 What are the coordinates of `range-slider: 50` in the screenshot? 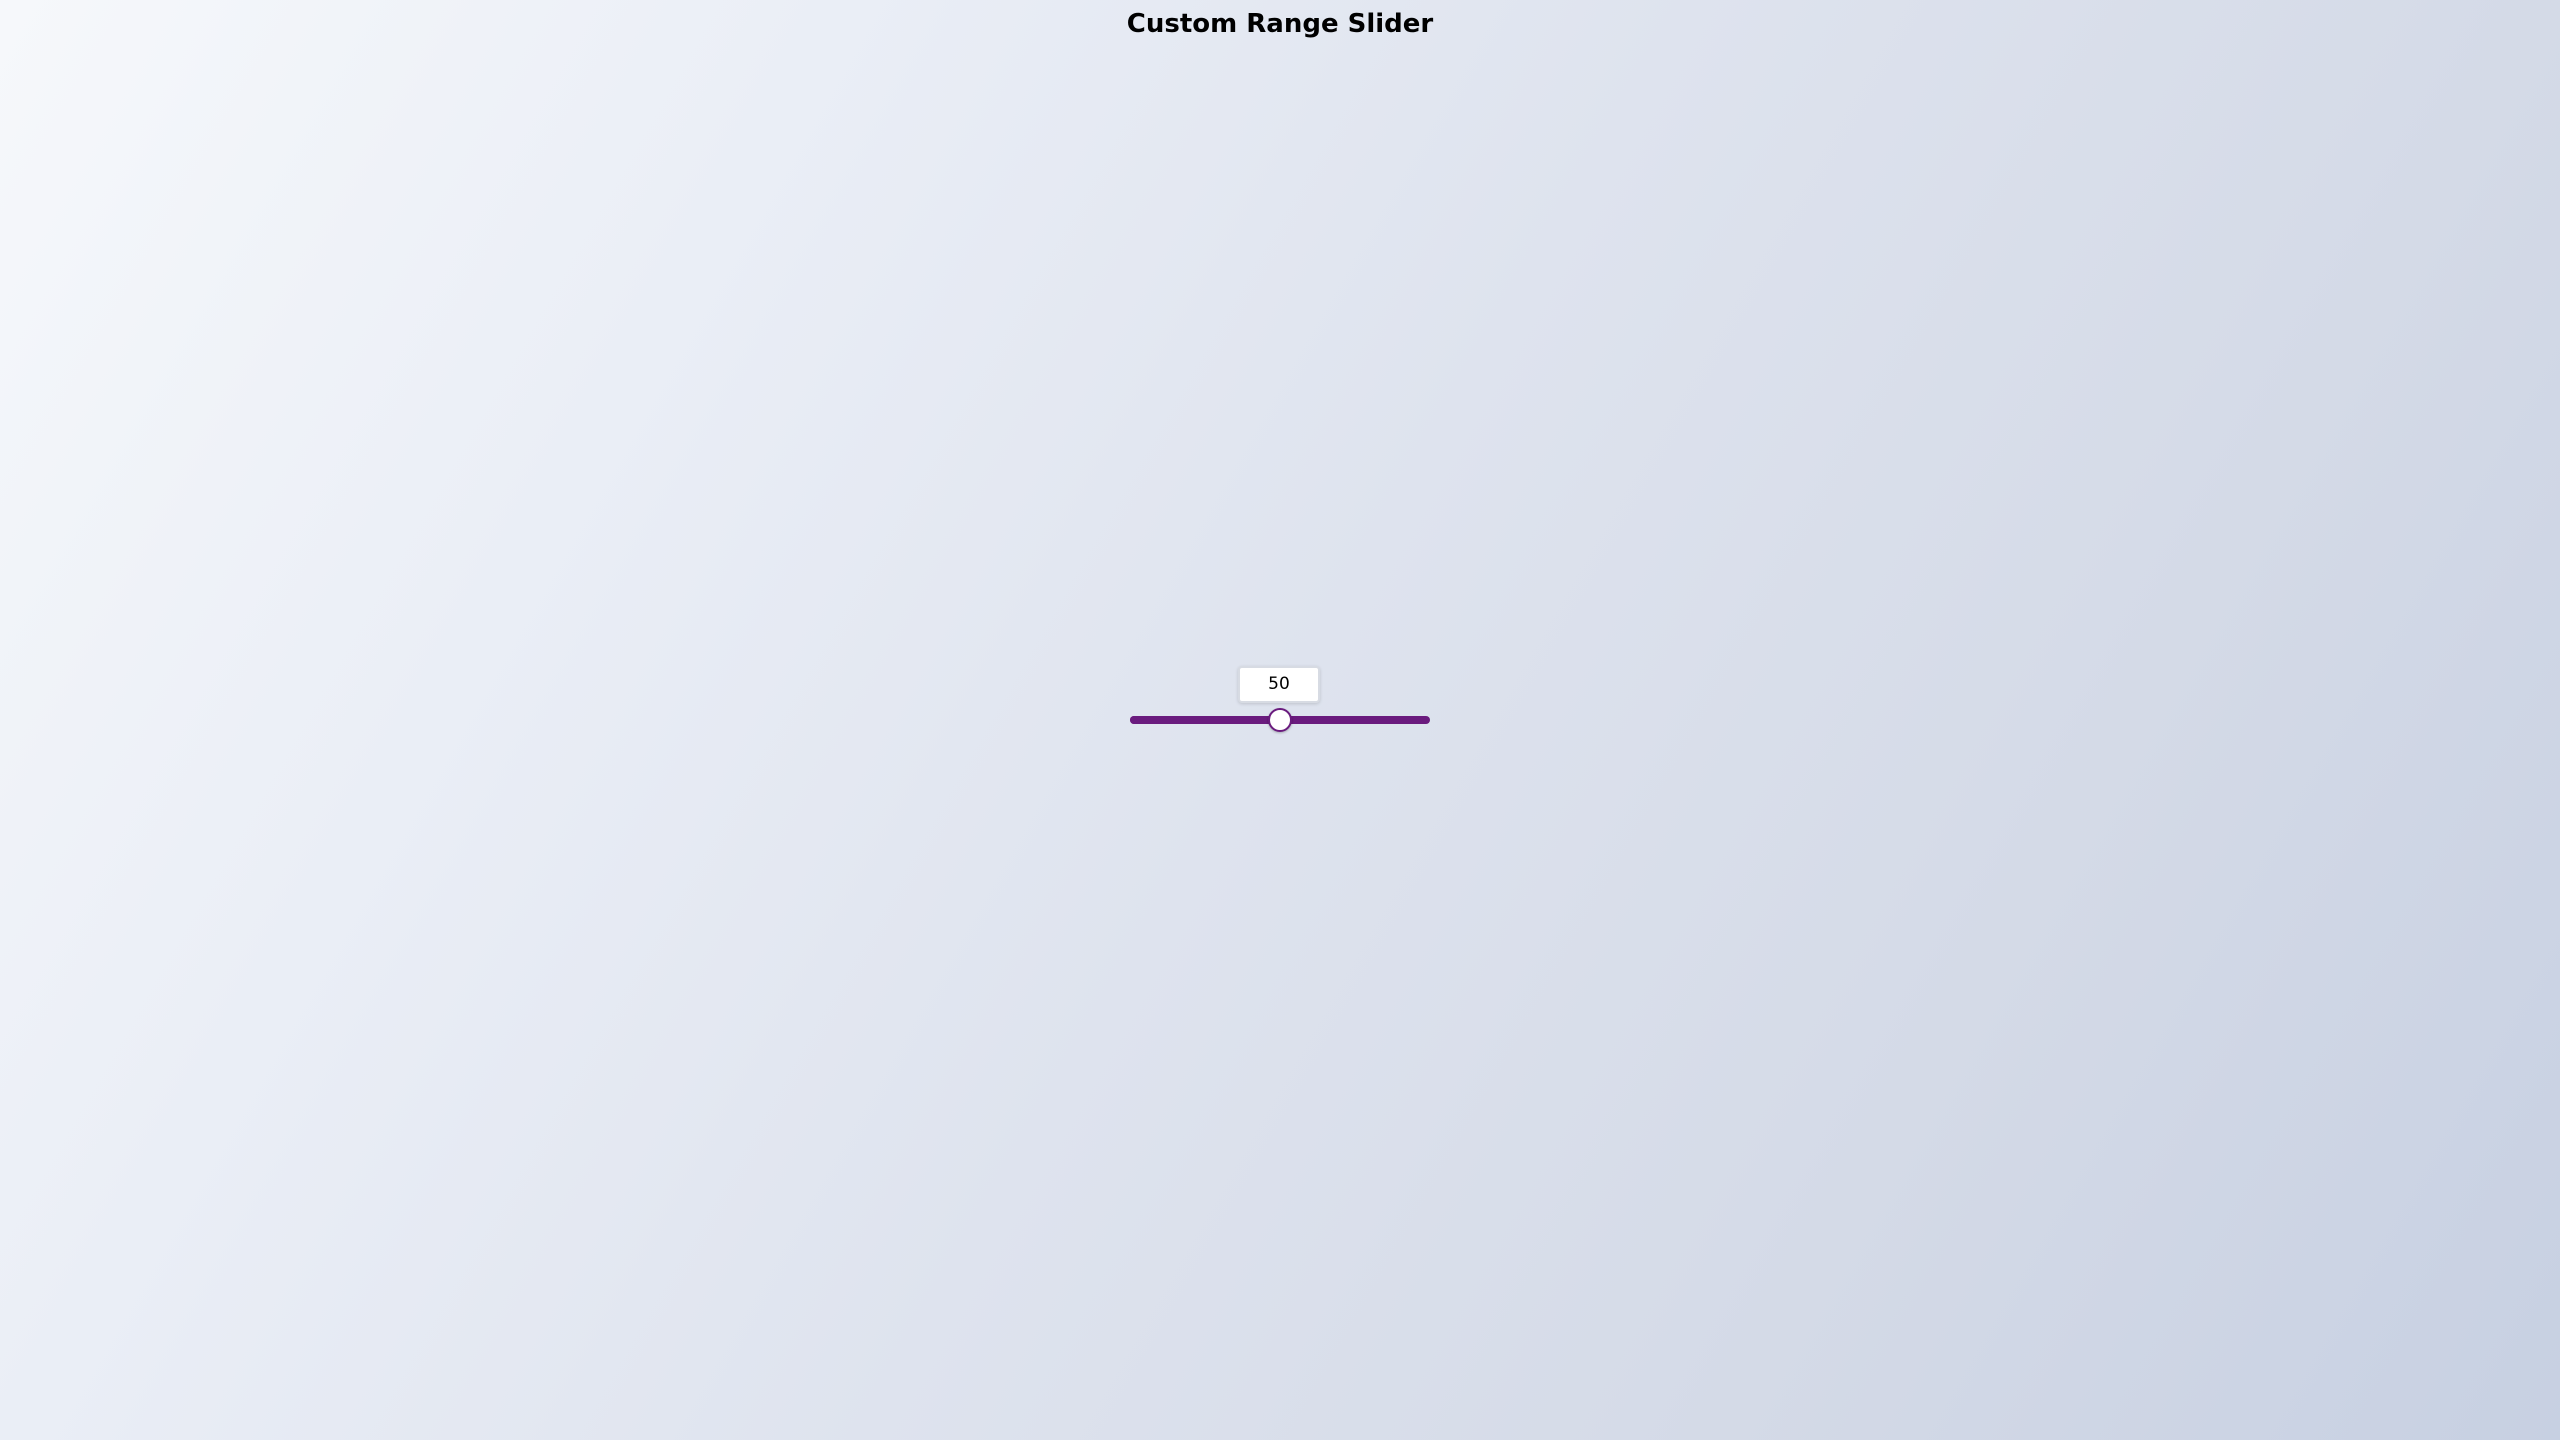 It's located at (1280, 701).